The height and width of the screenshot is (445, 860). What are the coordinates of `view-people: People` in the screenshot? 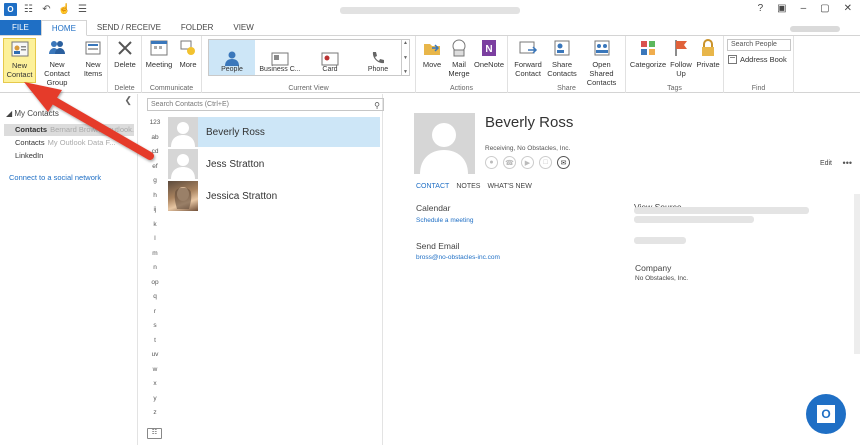 It's located at (232, 57).